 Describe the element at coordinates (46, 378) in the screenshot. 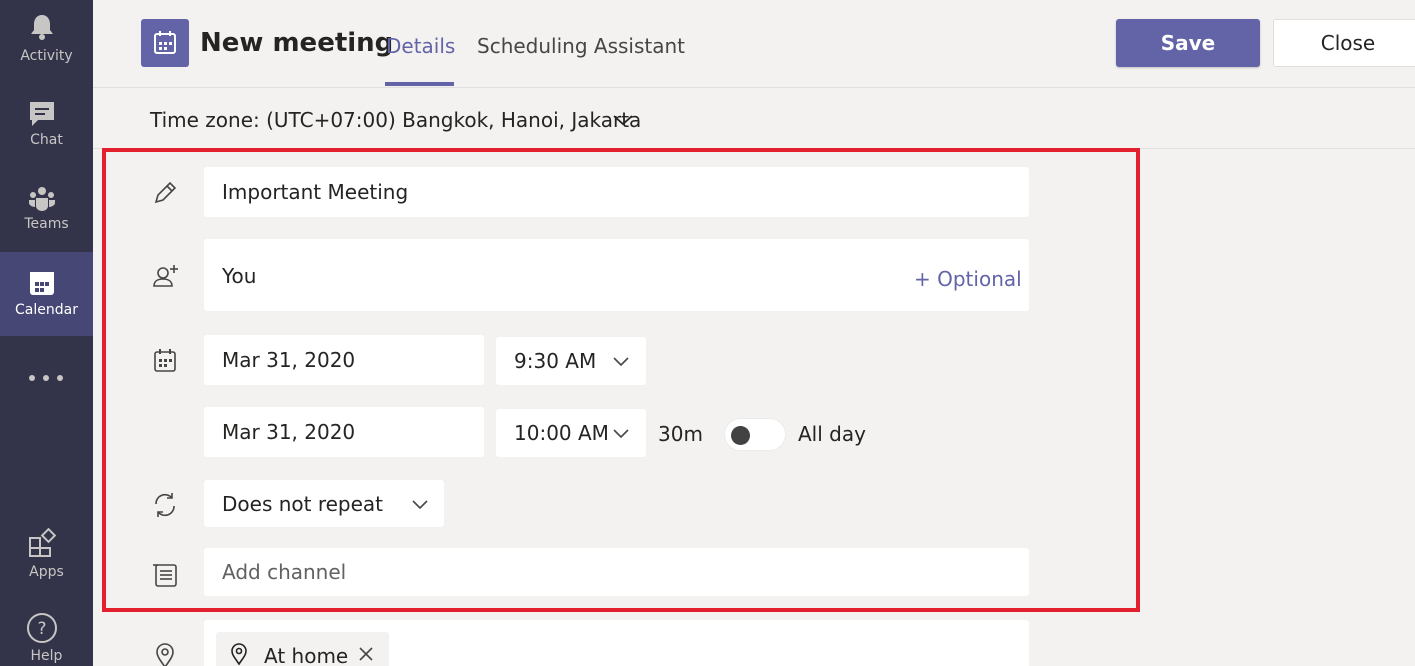

I see `more-apps-icon` at that location.